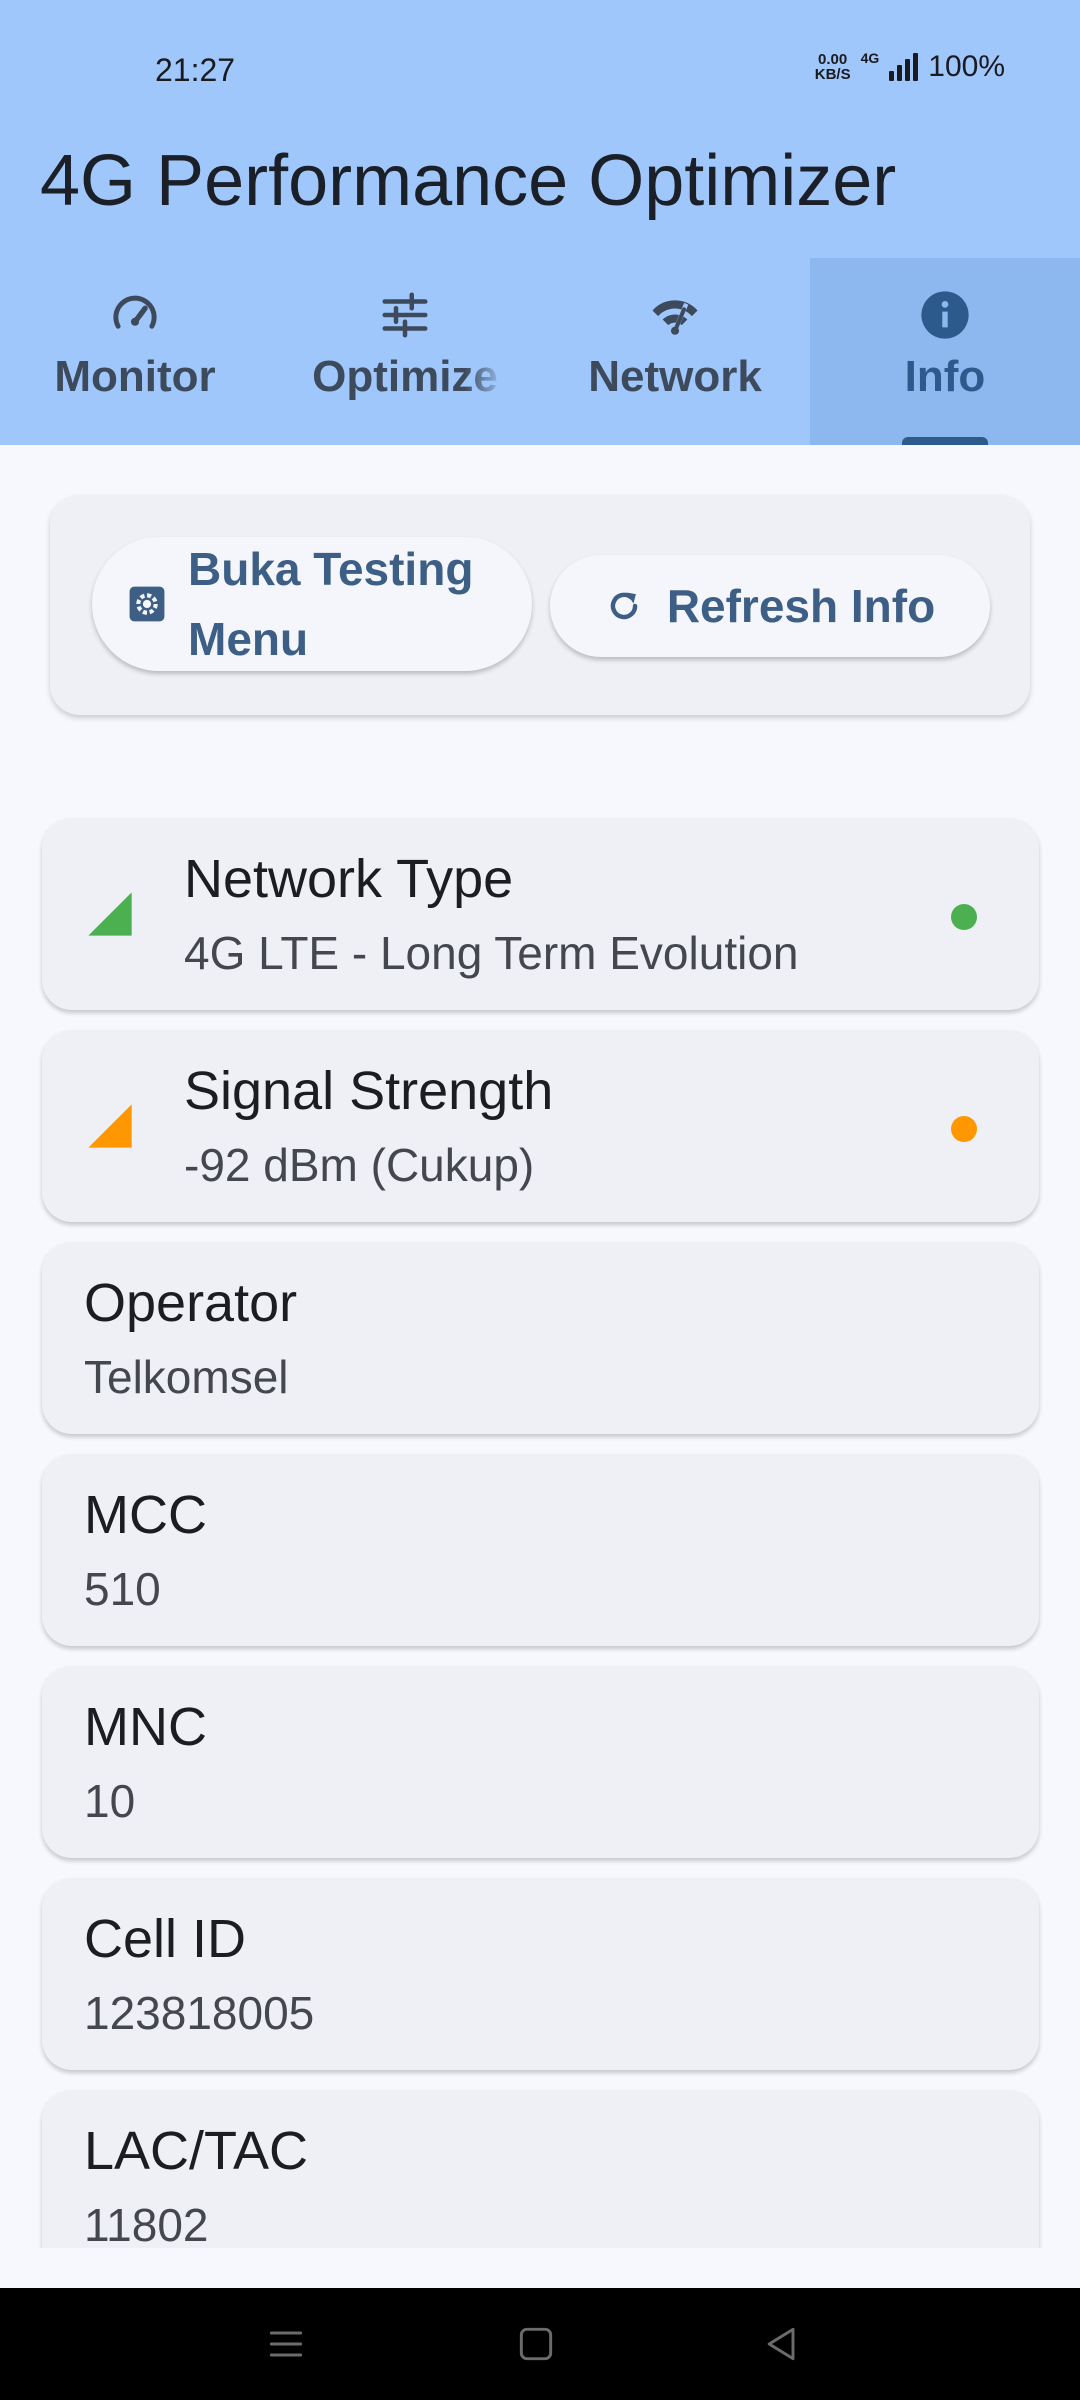 This screenshot has height=2400, width=1080. Describe the element at coordinates (540, 1762) in the screenshot. I see `mnc-card: MNC 10` at that location.